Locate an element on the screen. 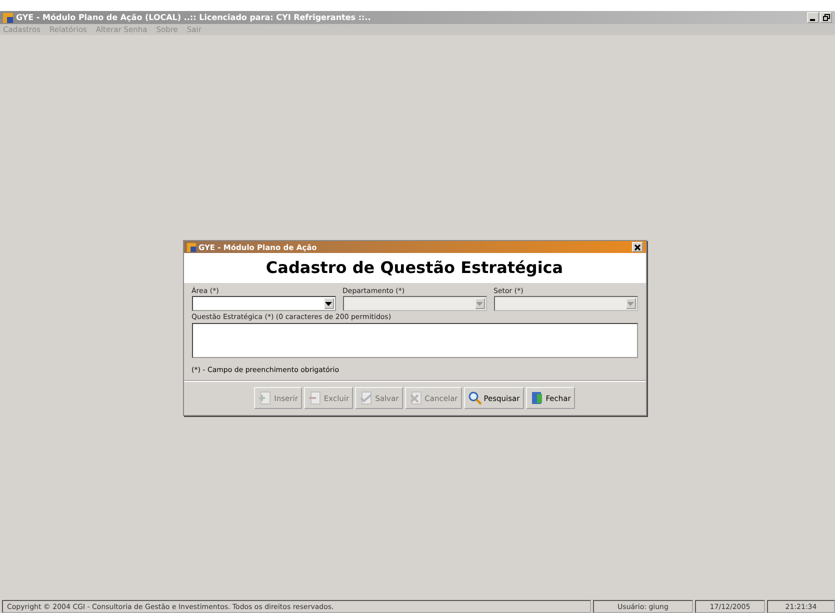 The width and height of the screenshot is (835, 613). search-icon is located at coordinates (475, 398).